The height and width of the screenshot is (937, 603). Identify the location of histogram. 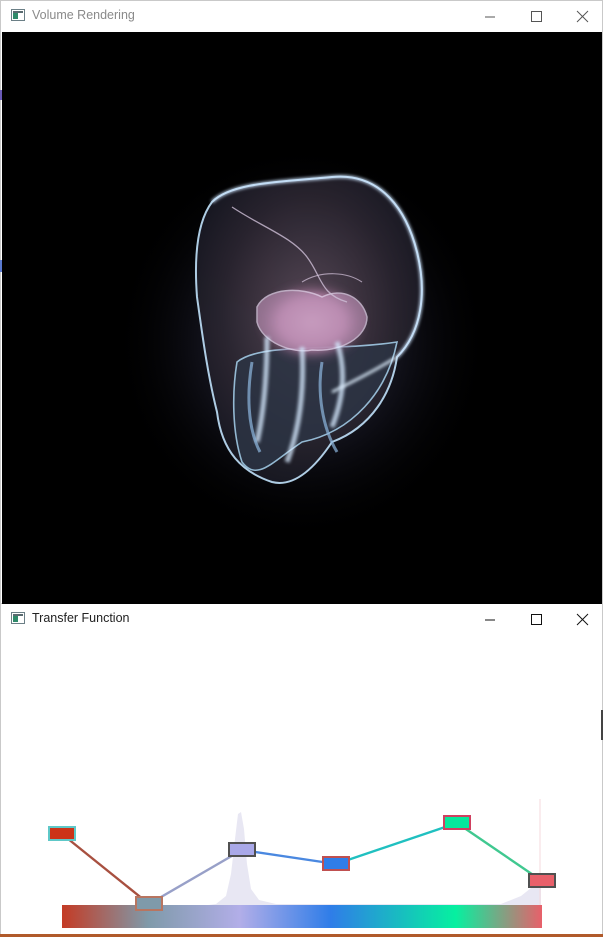
(371, 859).